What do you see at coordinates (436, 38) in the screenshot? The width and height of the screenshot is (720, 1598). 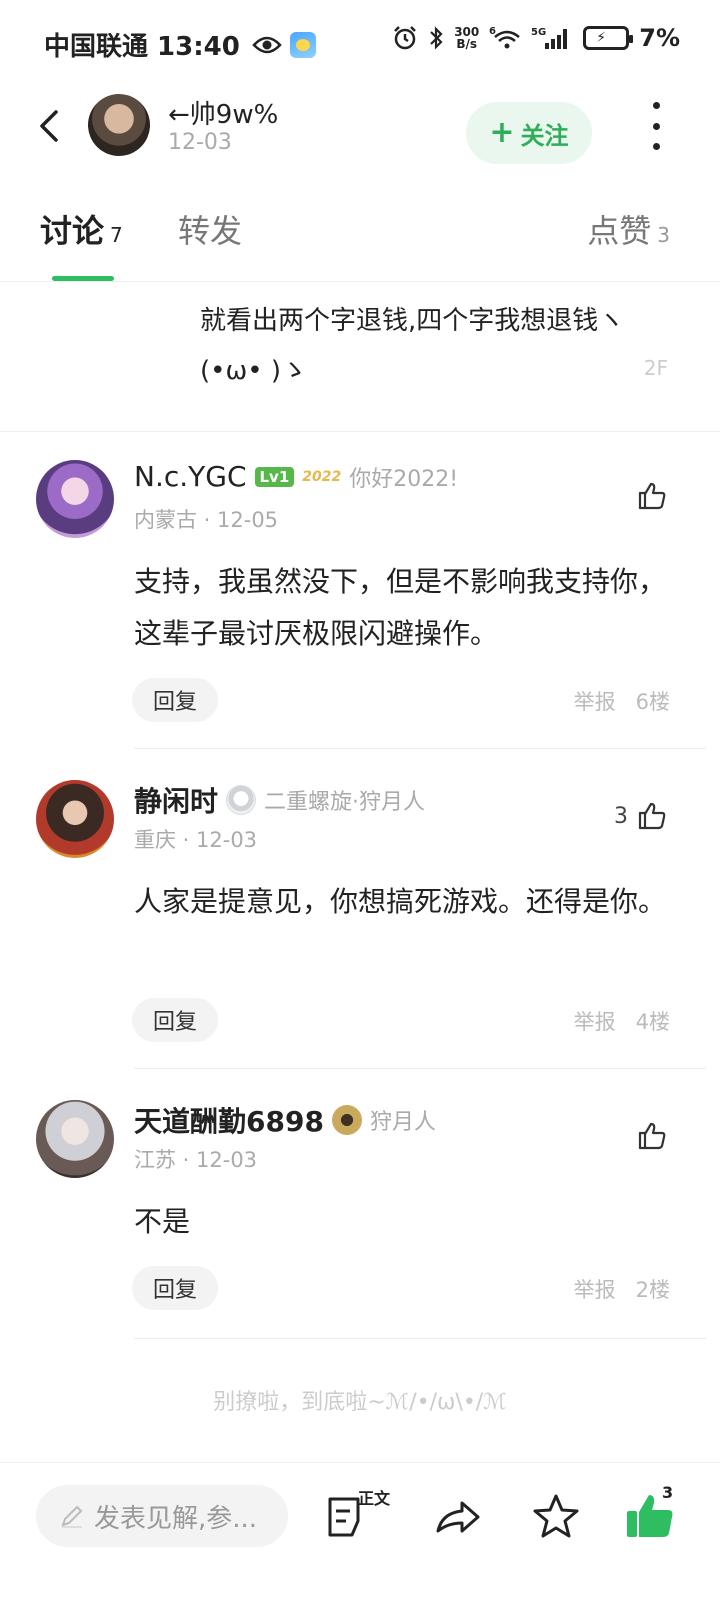 I see `bluetooth-icon` at bounding box center [436, 38].